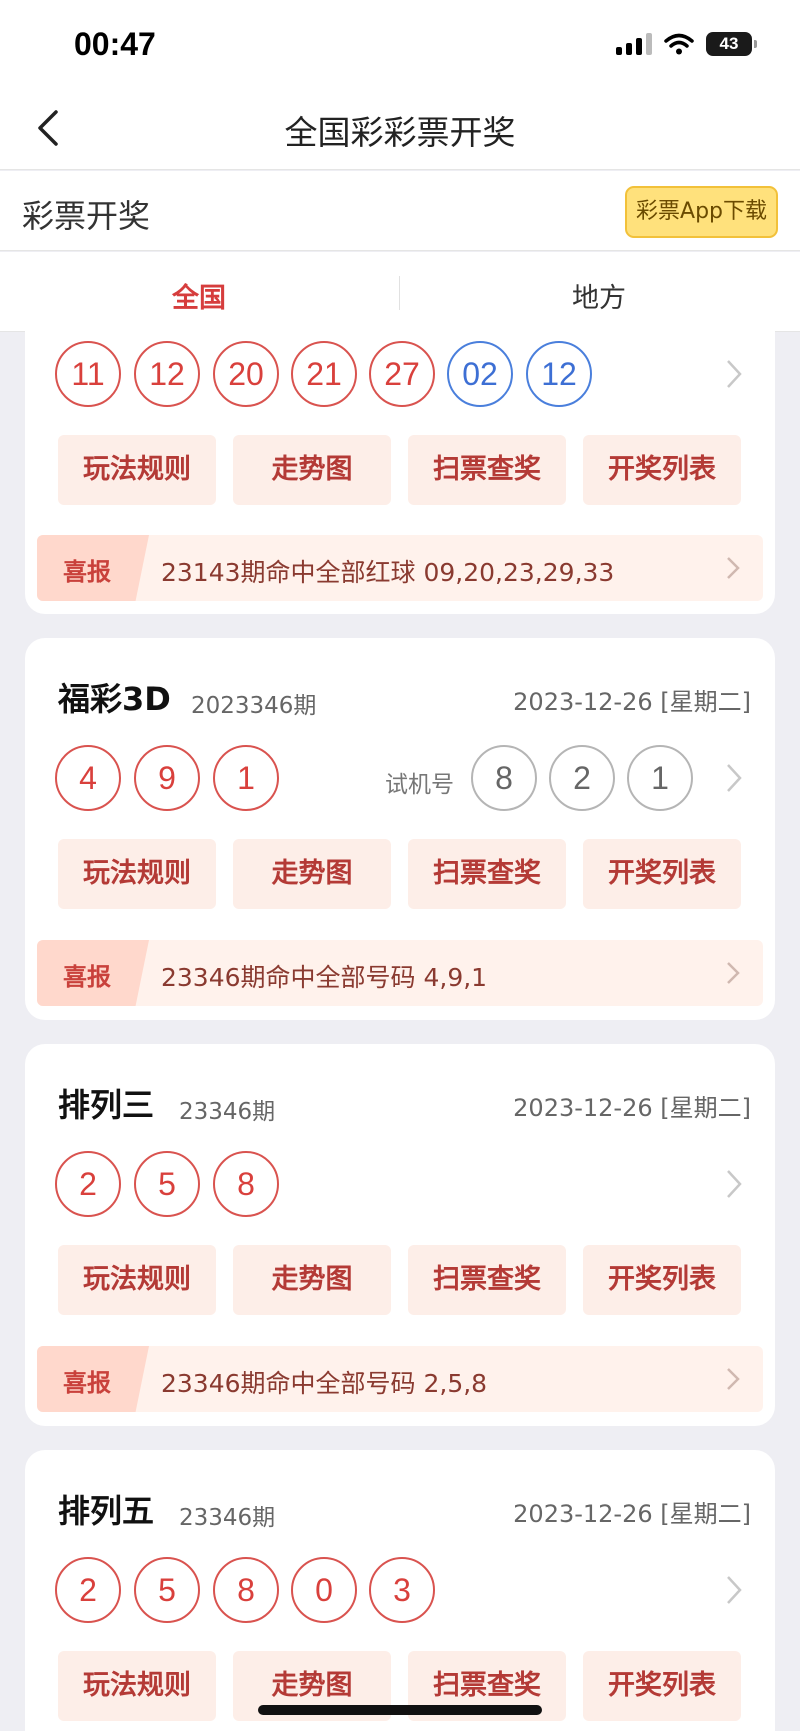 The height and width of the screenshot is (1731, 800). I want to click on home-indicator, so click(400, 1710).